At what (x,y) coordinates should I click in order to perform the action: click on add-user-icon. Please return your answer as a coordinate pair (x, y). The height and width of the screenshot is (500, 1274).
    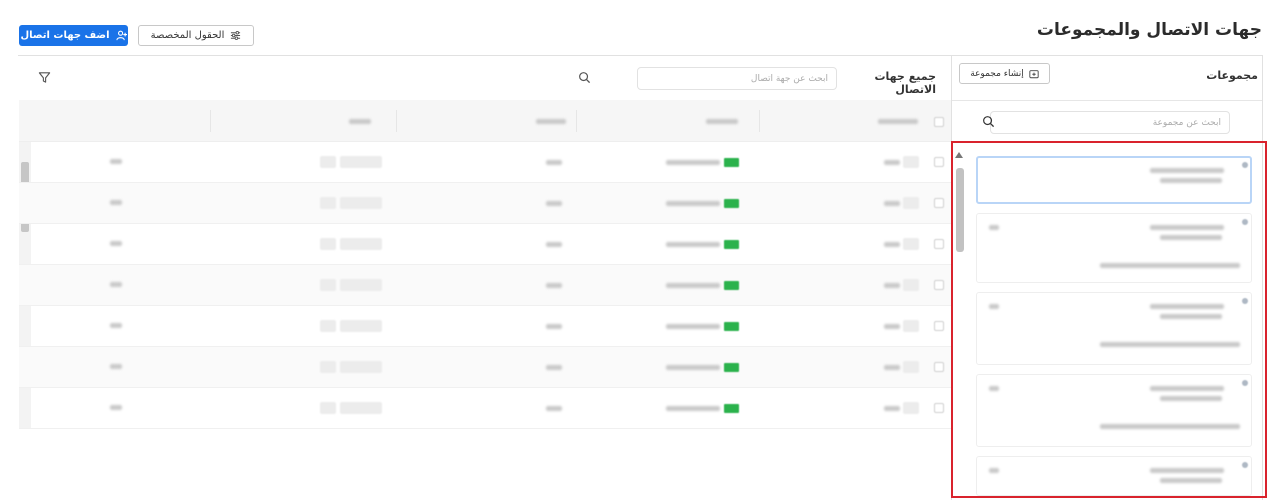
    Looking at the image, I should click on (121, 35).